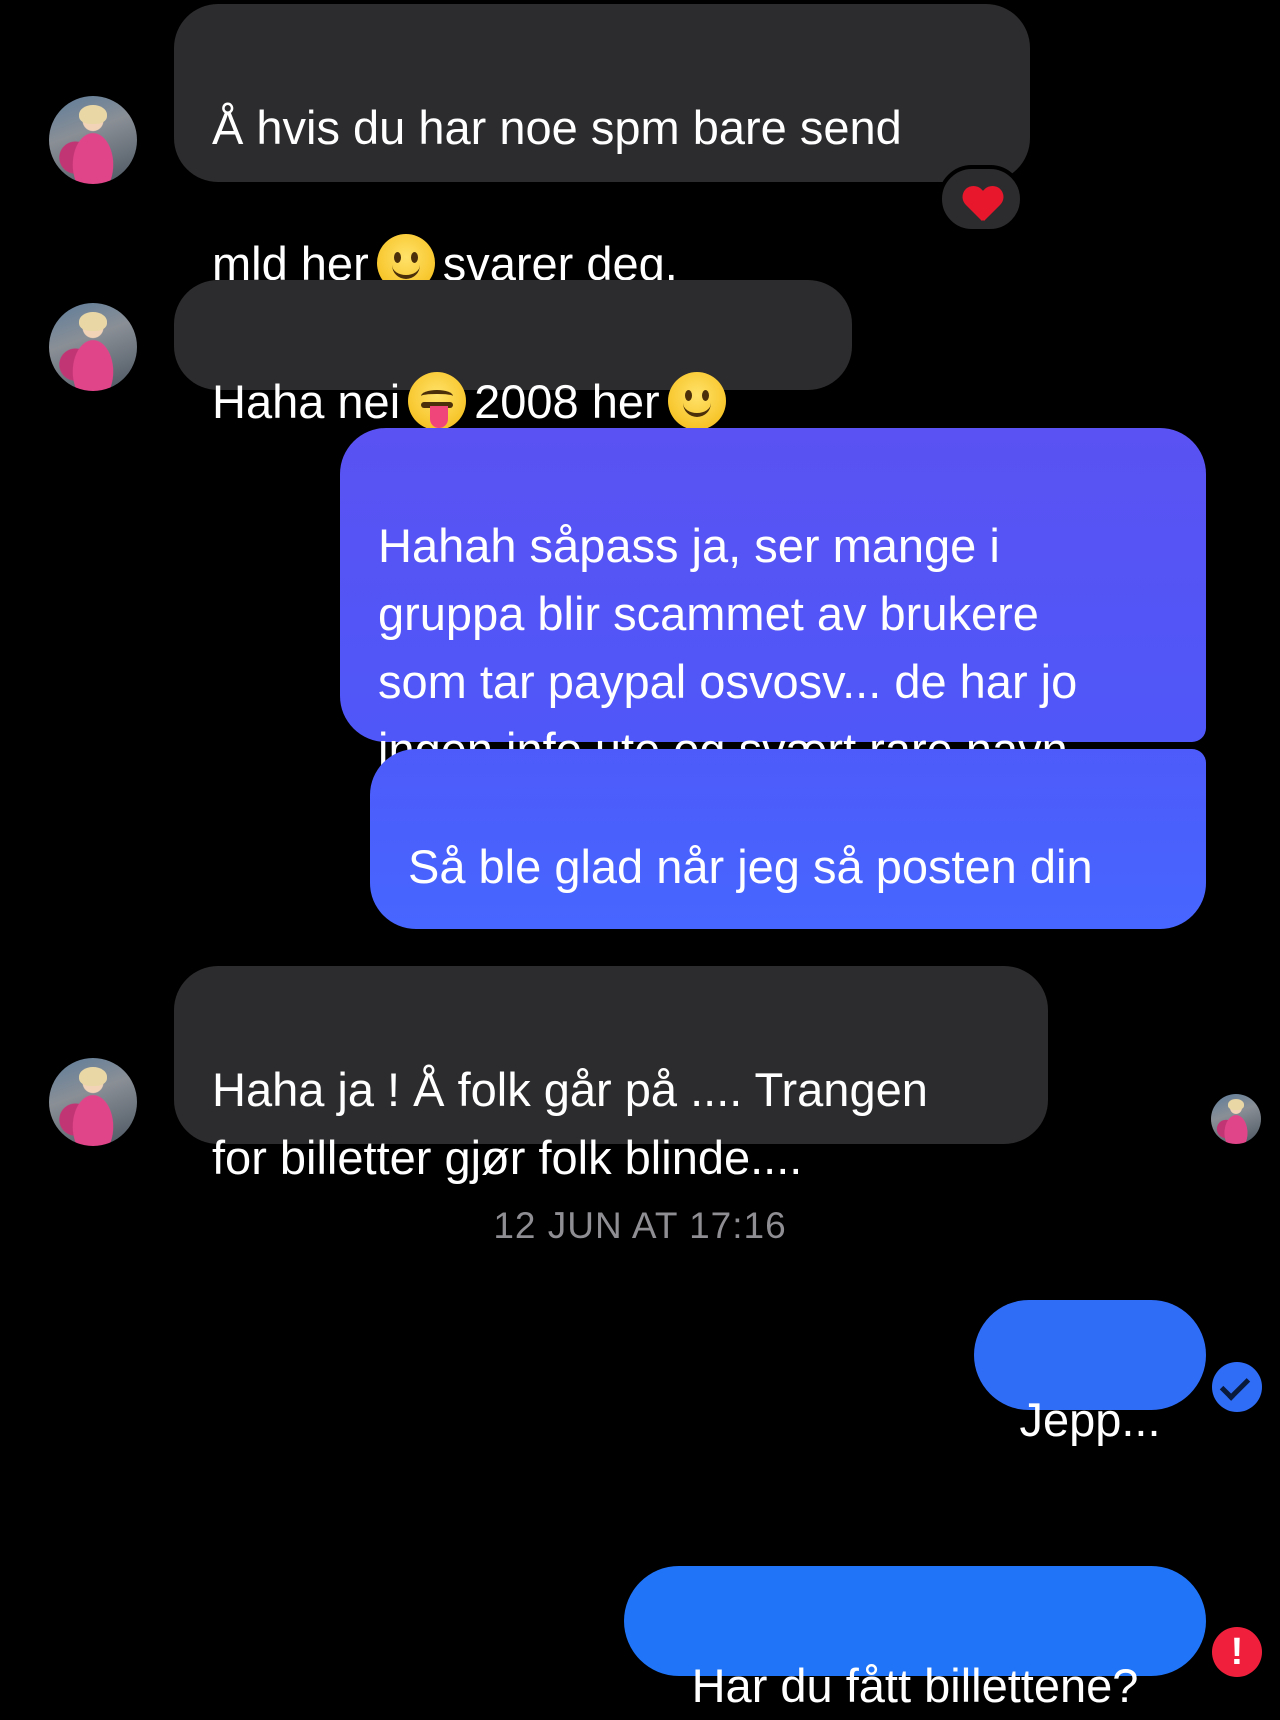  What do you see at coordinates (750, 866) in the screenshot?
I see `message-text: Så ble glad når jeg så posten din` at bounding box center [750, 866].